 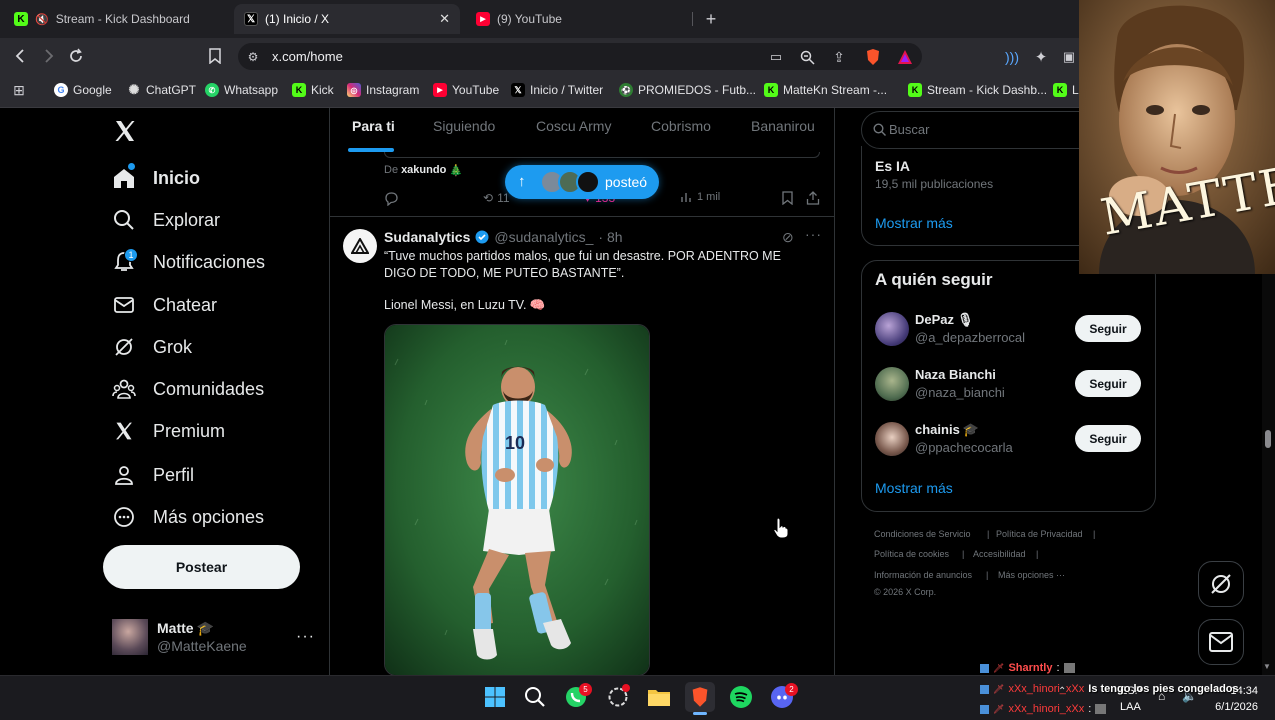 I want to click on show-more-suggestions-link: Mostrar más, so click(x=914, y=488).